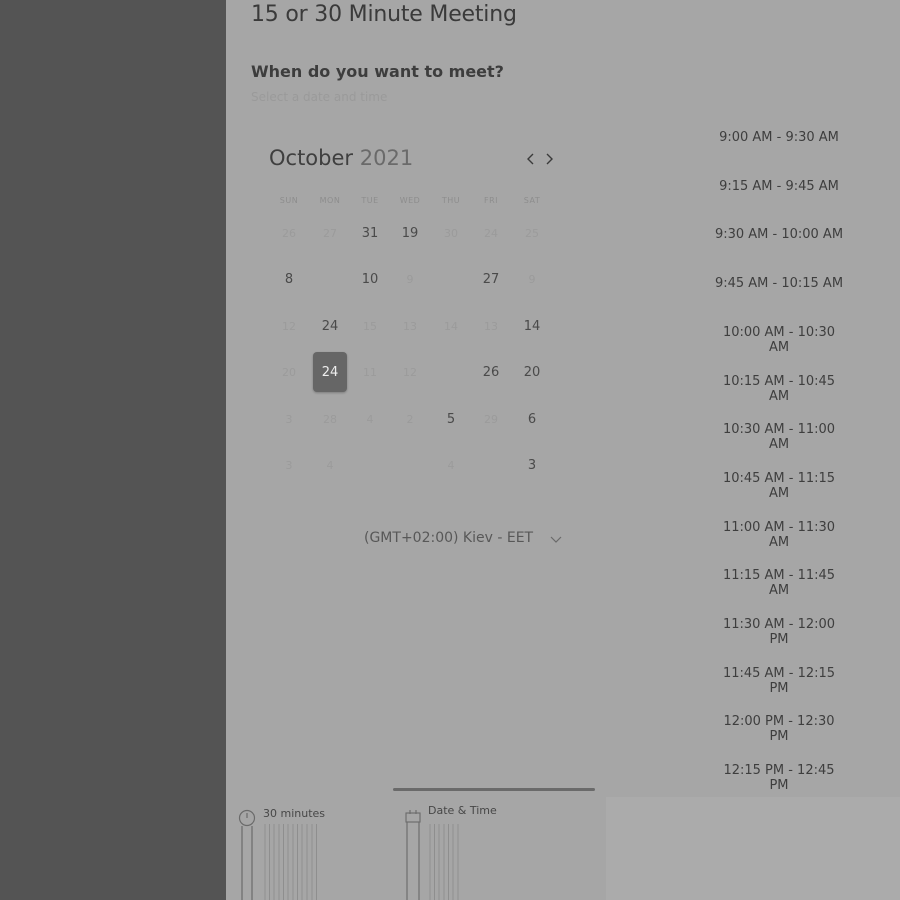 The image size is (900, 900). I want to click on time-slot: 9:30 AM - 10:00 AM, so click(779, 234).